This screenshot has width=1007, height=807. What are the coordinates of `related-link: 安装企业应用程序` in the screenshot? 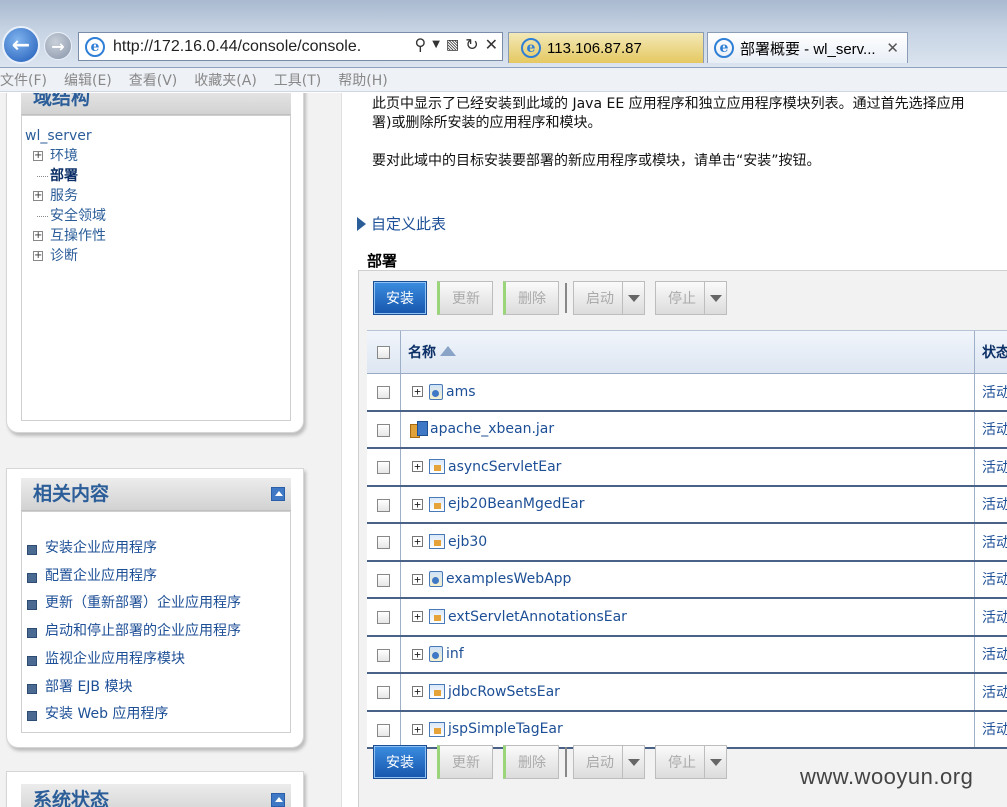 It's located at (133, 549).